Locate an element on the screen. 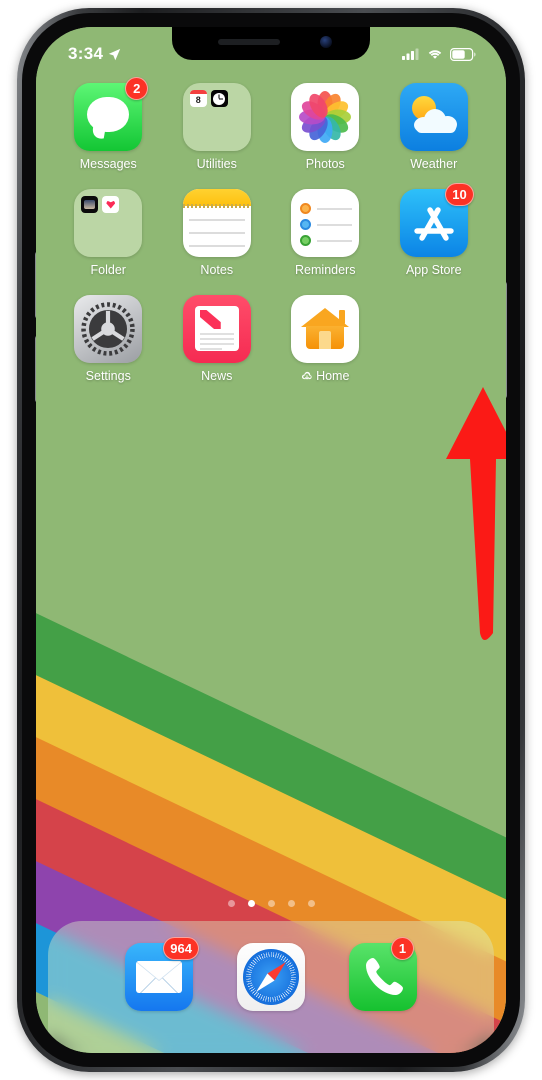  app-label-utilities: Utilities is located at coordinates (216, 164).